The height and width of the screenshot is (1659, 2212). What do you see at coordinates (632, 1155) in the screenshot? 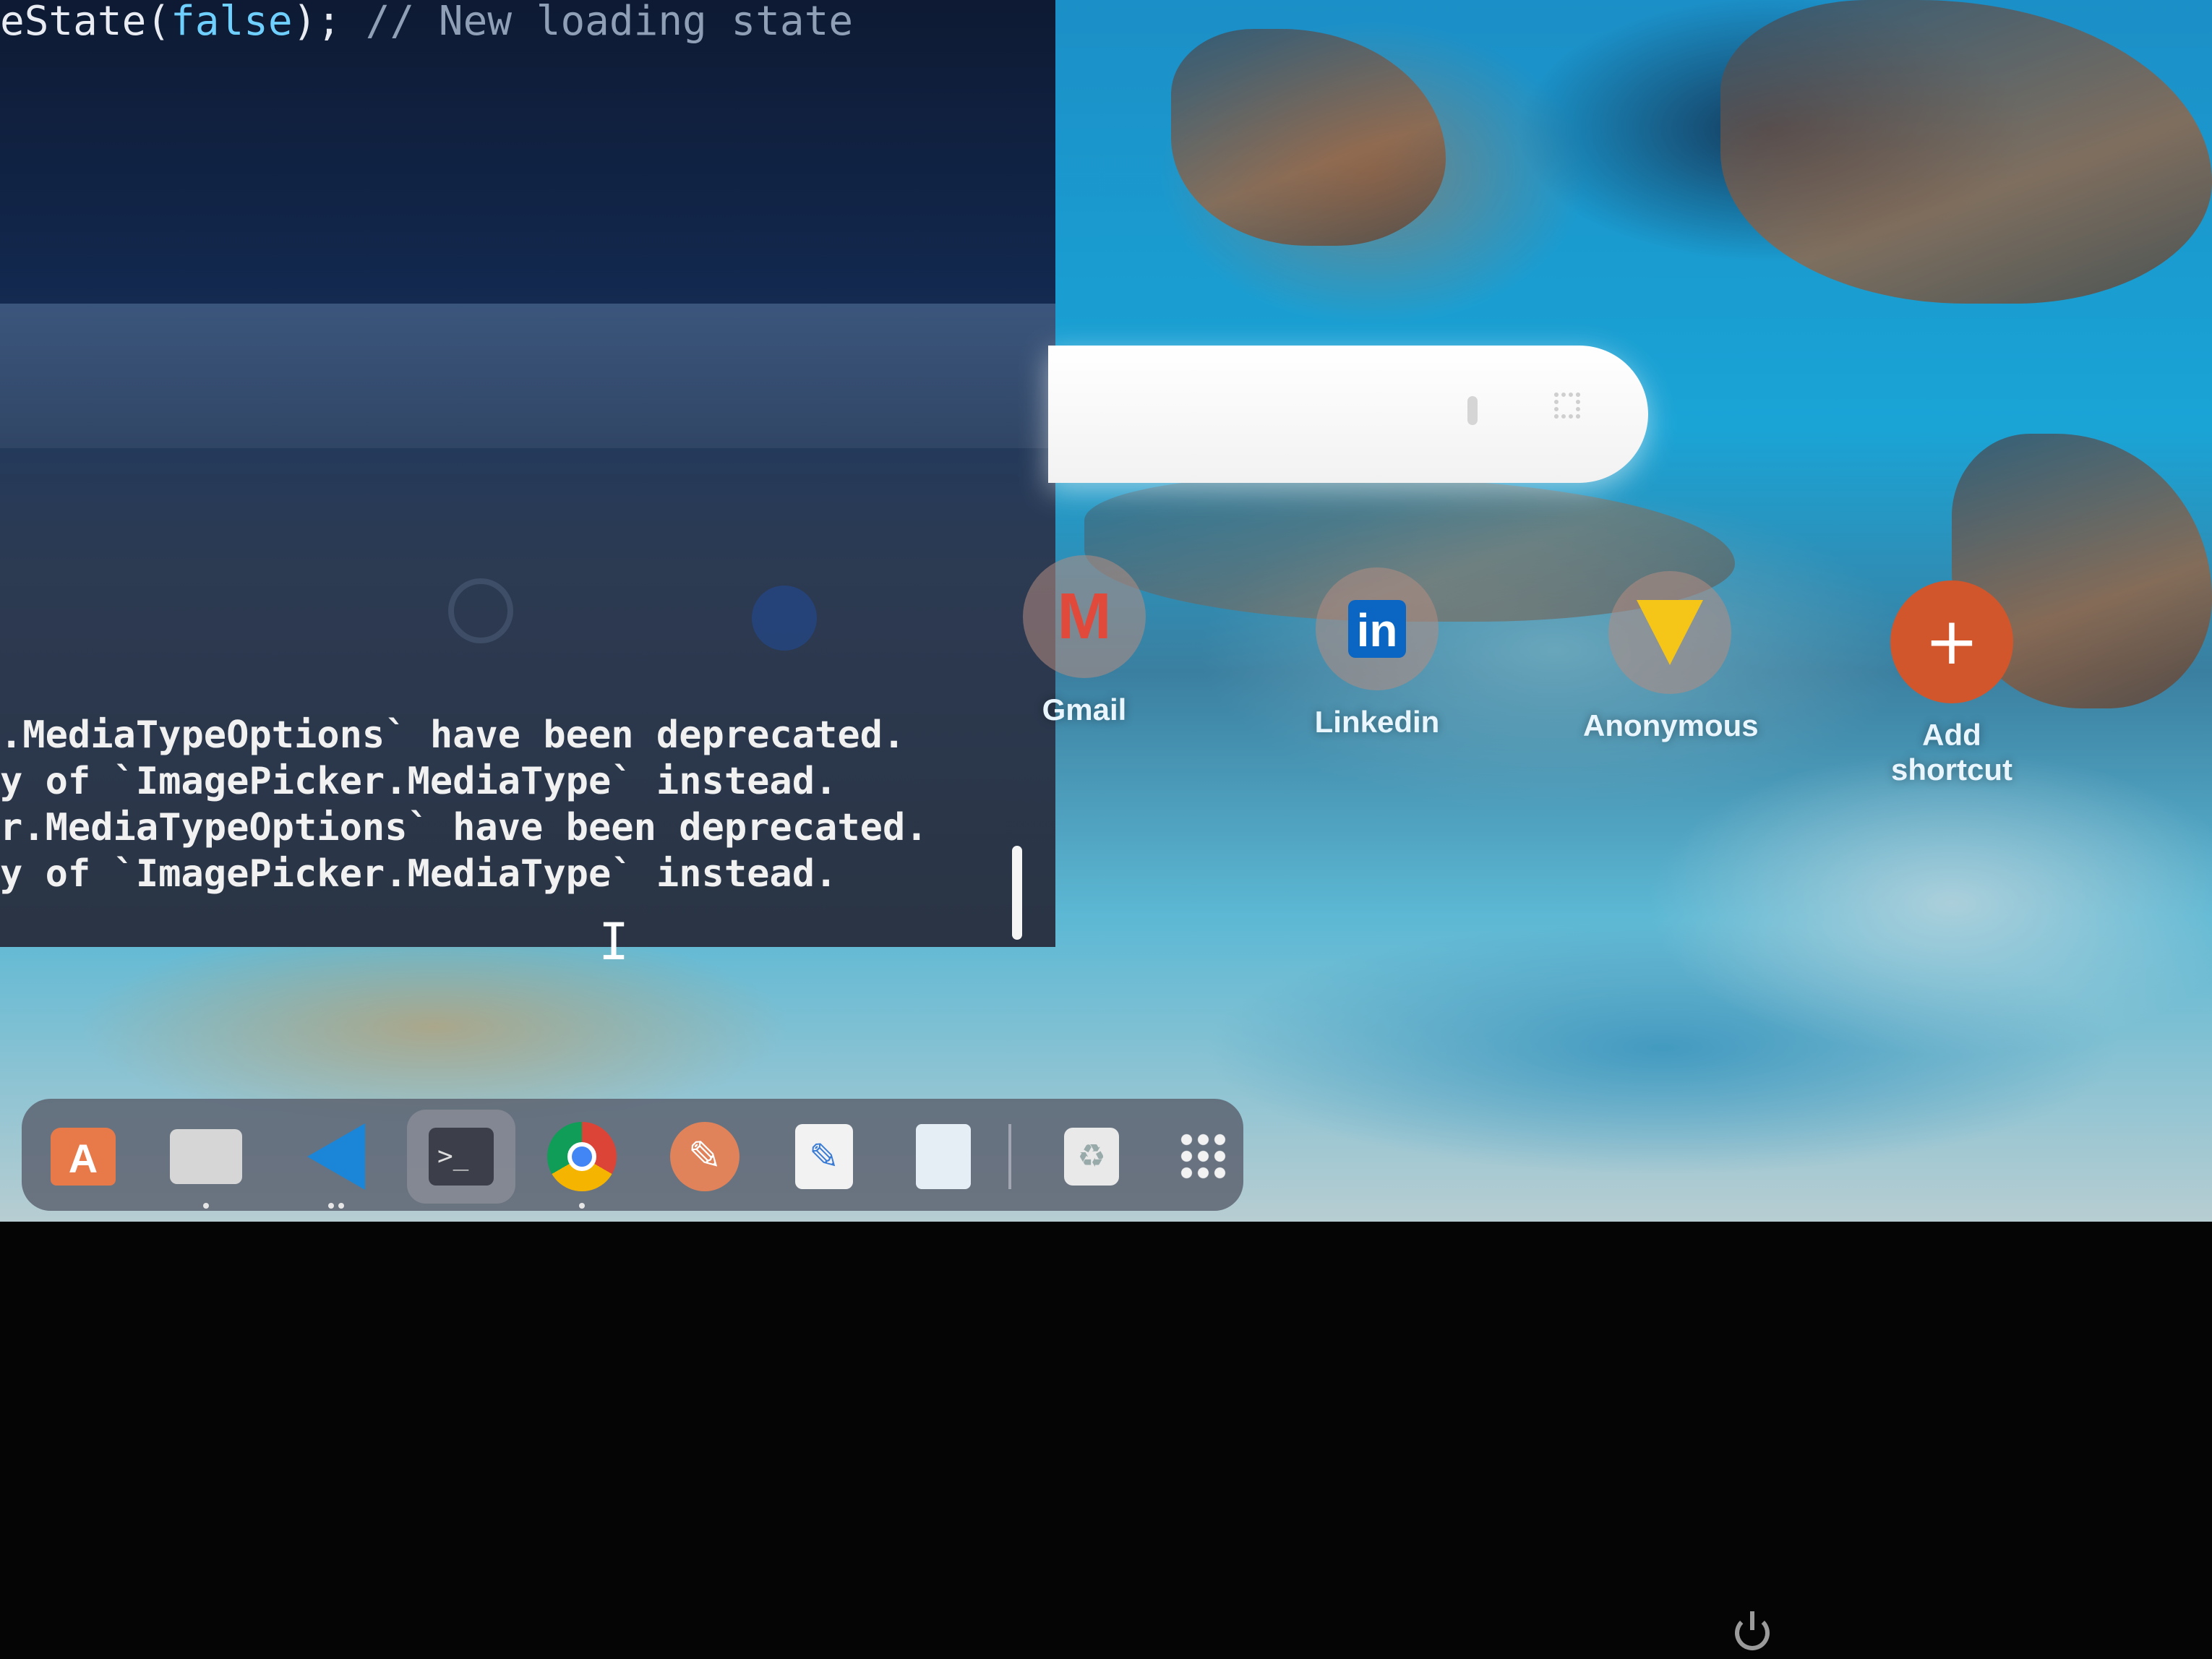
I see `dock: A >_ ✎ ✎ ♻` at bounding box center [632, 1155].